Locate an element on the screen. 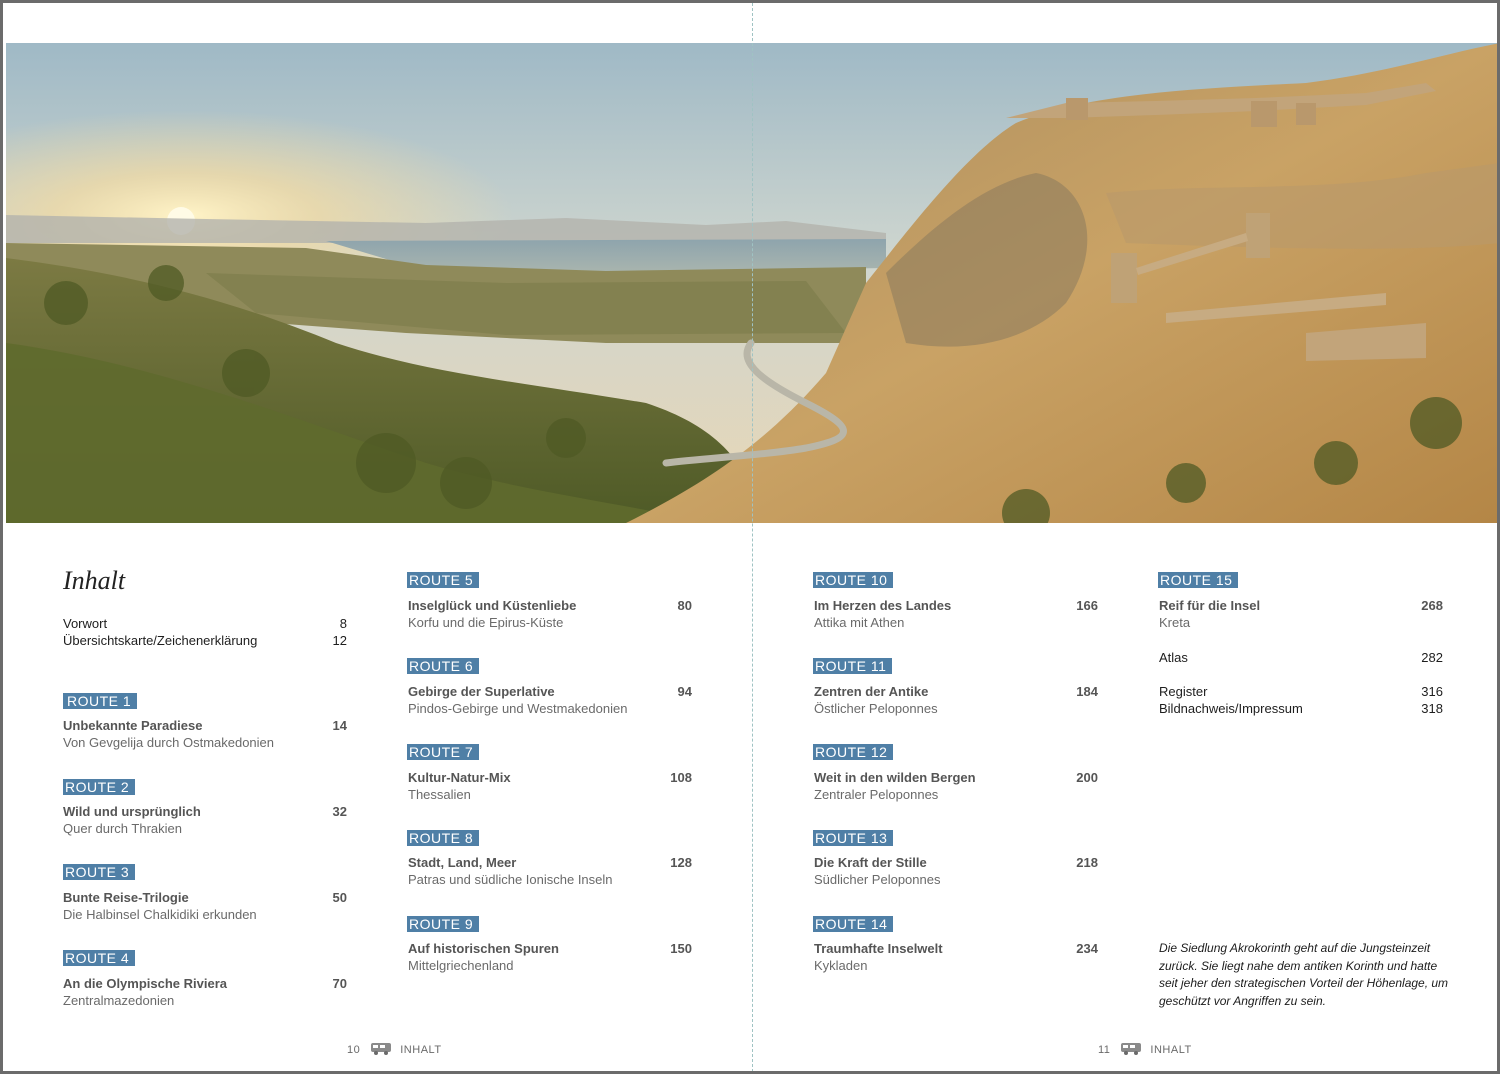  route-badge-10: ROUTE 10 is located at coordinates (853, 580).